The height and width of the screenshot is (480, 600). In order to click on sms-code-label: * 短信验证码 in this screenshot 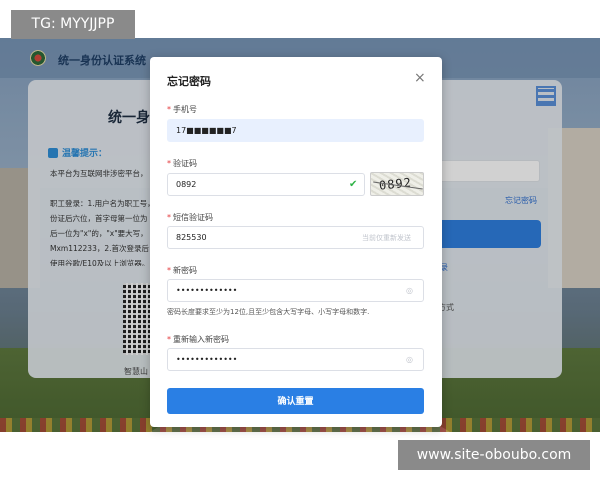, I will do `click(190, 217)`.